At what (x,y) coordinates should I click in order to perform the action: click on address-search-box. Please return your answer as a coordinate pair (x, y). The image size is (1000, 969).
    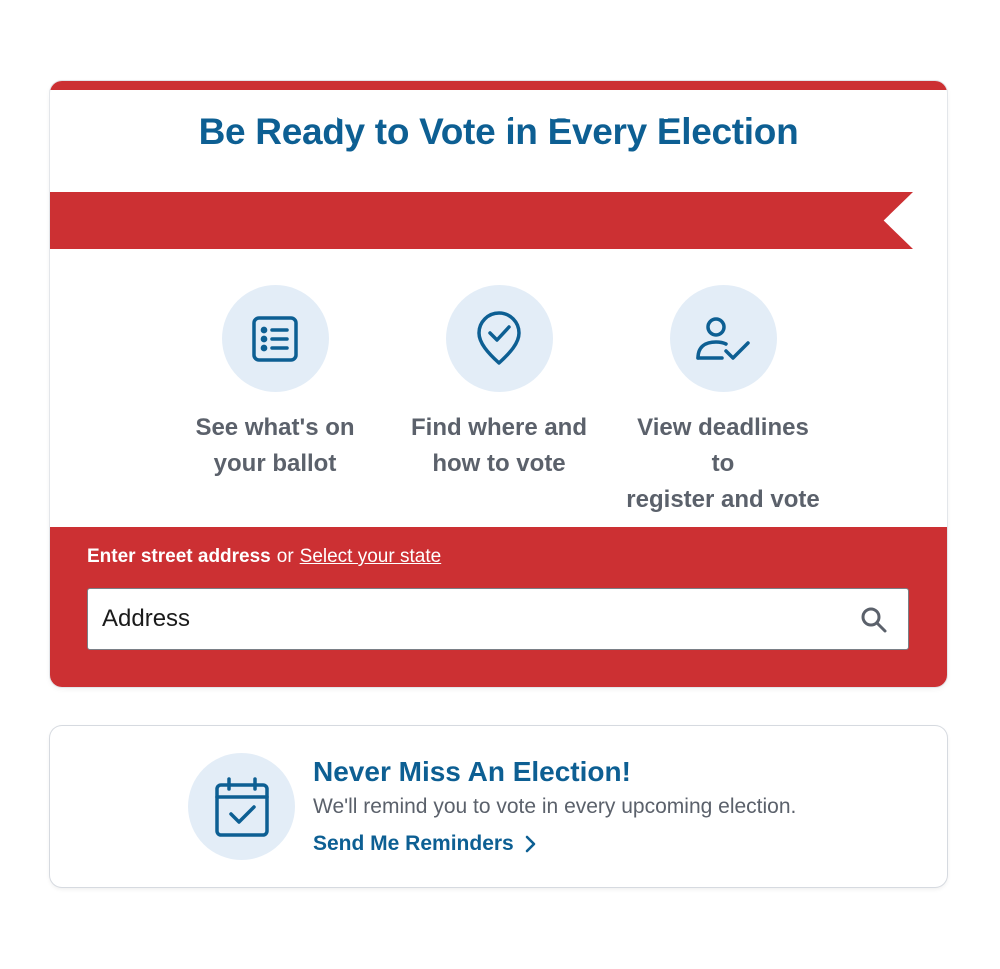
    Looking at the image, I should click on (498, 619).